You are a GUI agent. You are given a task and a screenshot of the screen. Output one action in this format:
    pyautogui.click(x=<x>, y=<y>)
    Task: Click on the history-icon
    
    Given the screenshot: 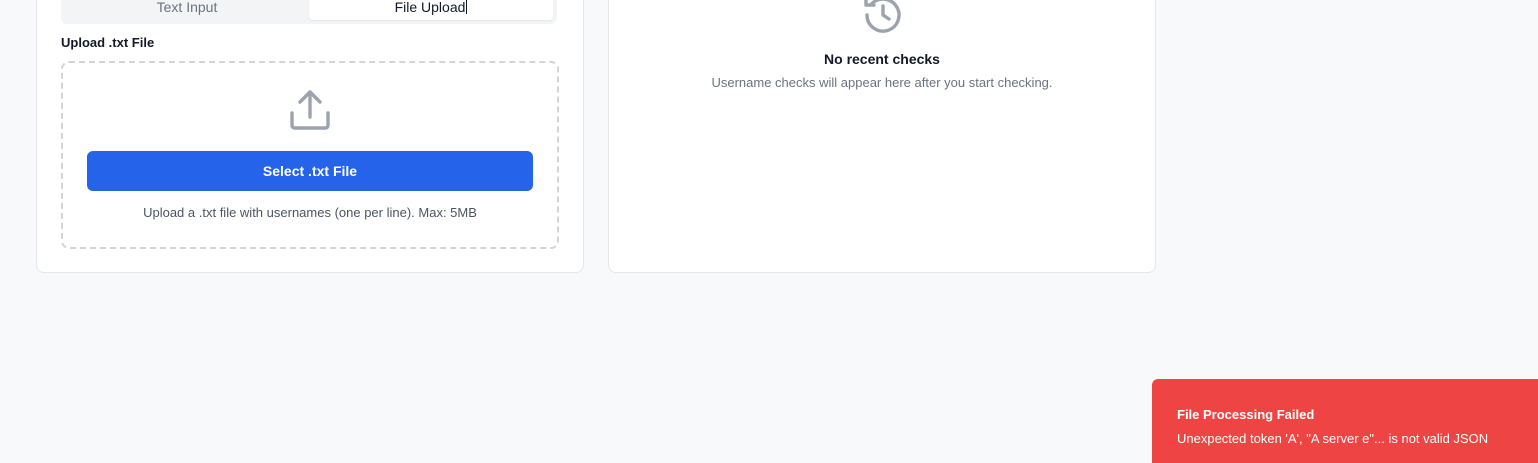 What is the action you would take?
    pyautogui.click(x=882, y=16)
    